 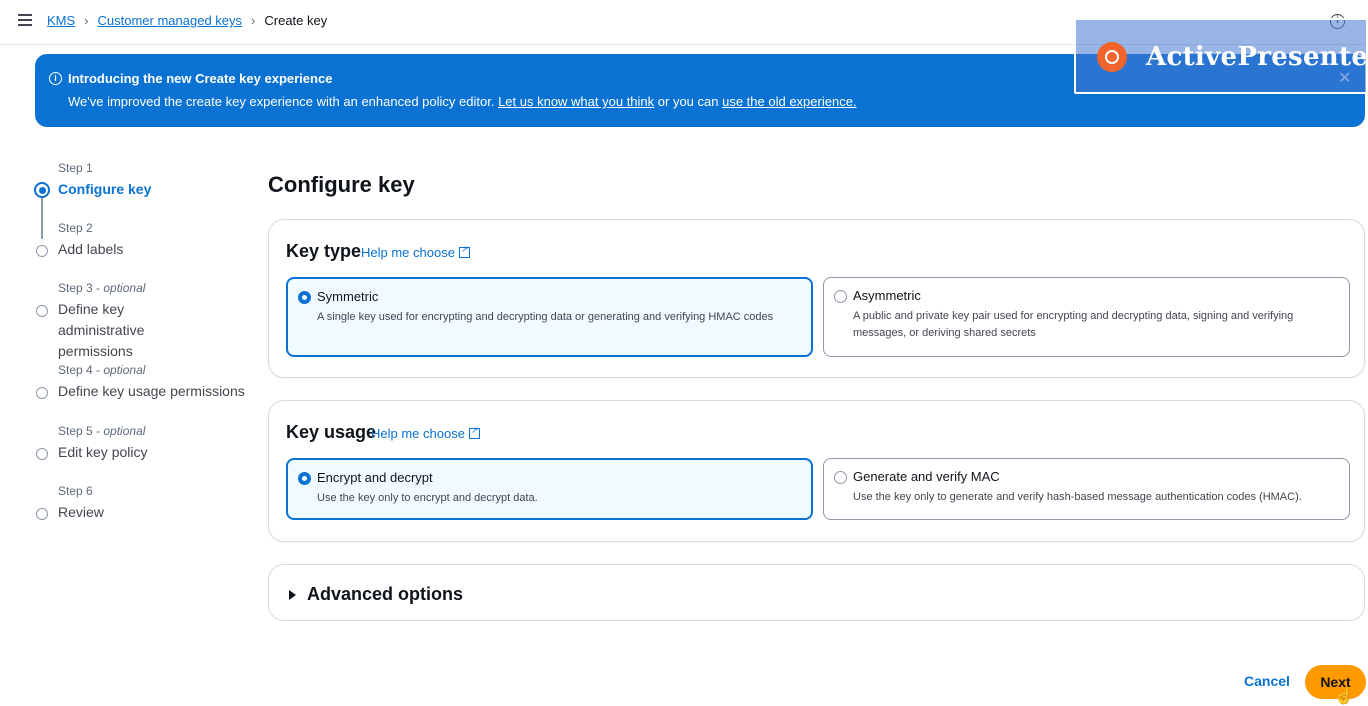 What do you see at coordinates (102, 431) in the screenshot?
I see `step-label: Step 5 - optional` at bounding box center [102, 431].